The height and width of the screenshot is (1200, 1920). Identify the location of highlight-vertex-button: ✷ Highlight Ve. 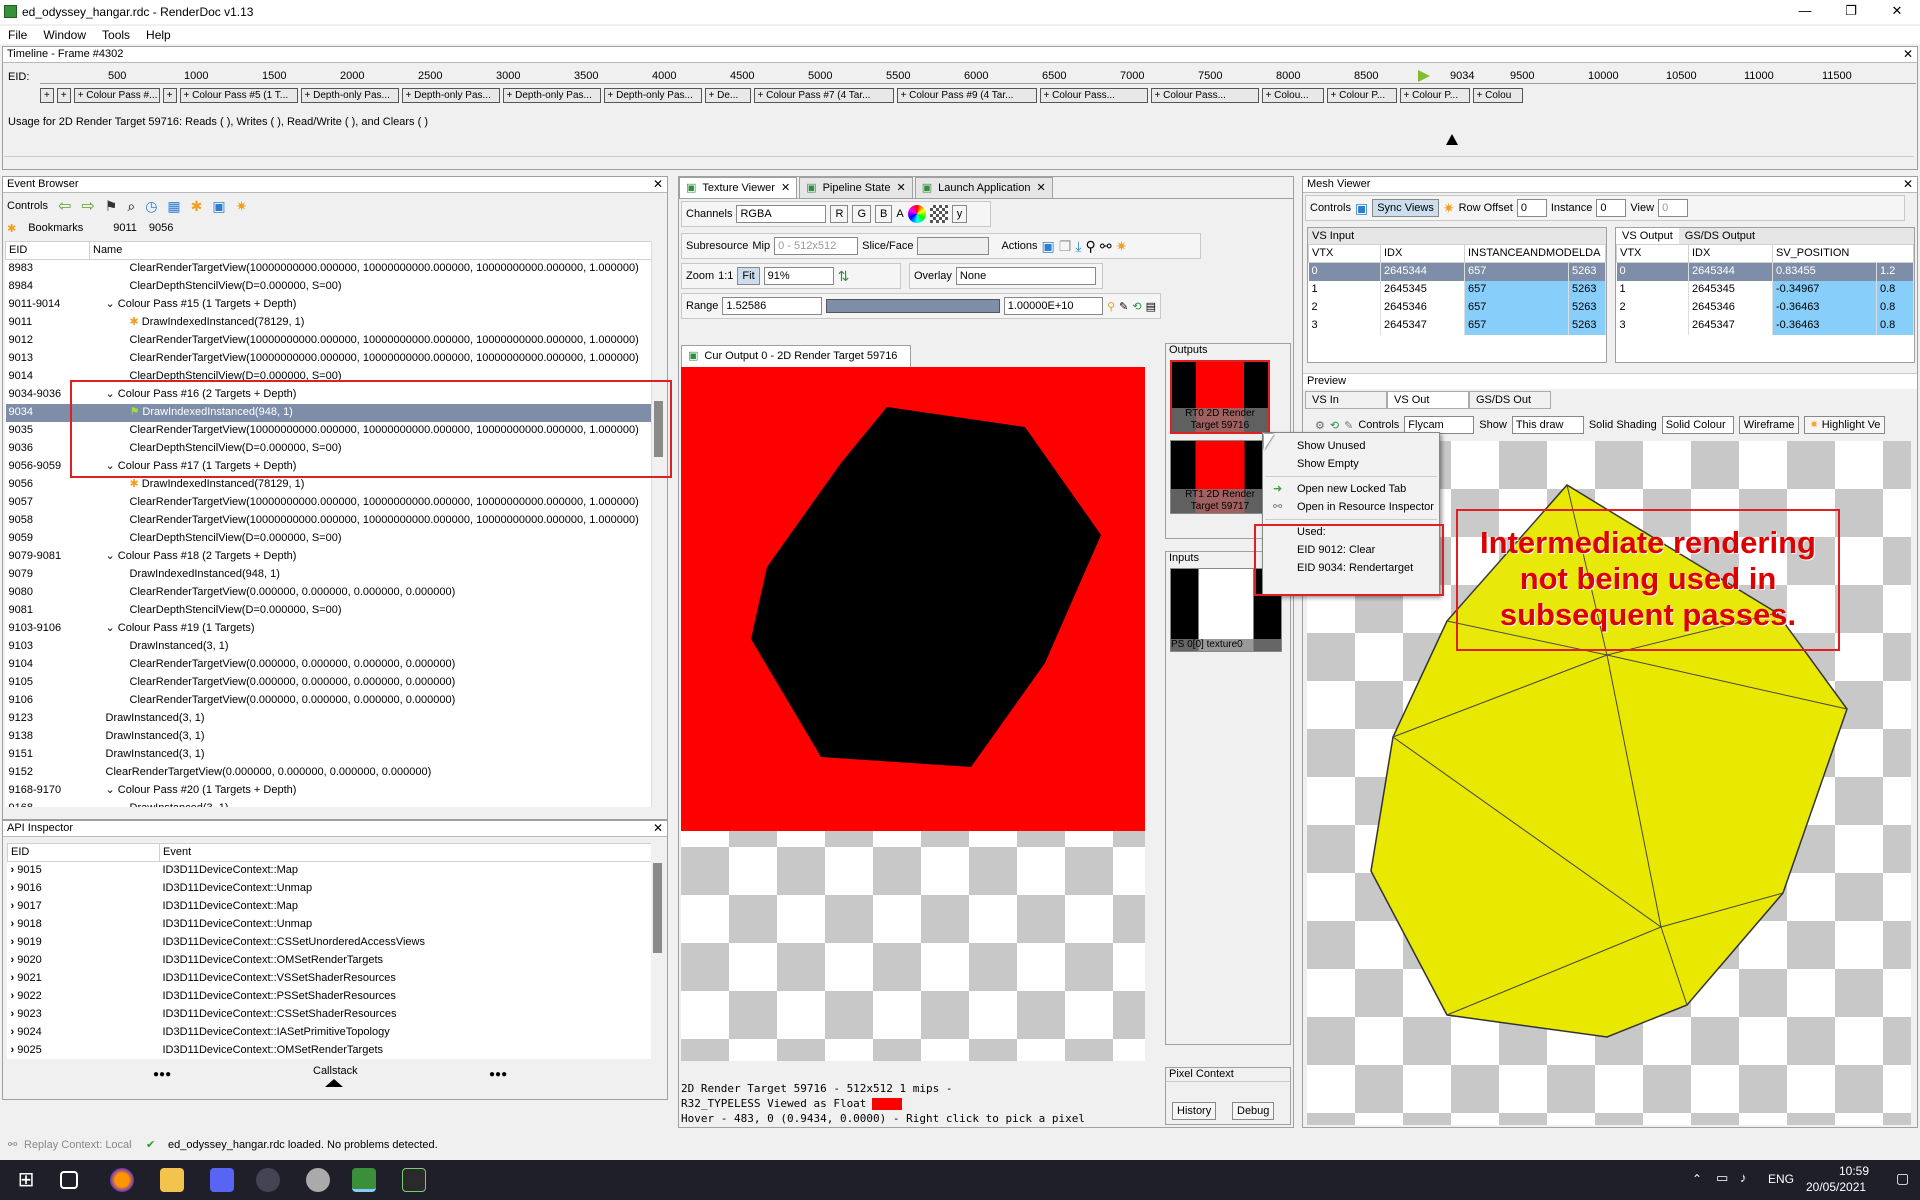
(1845, 425).